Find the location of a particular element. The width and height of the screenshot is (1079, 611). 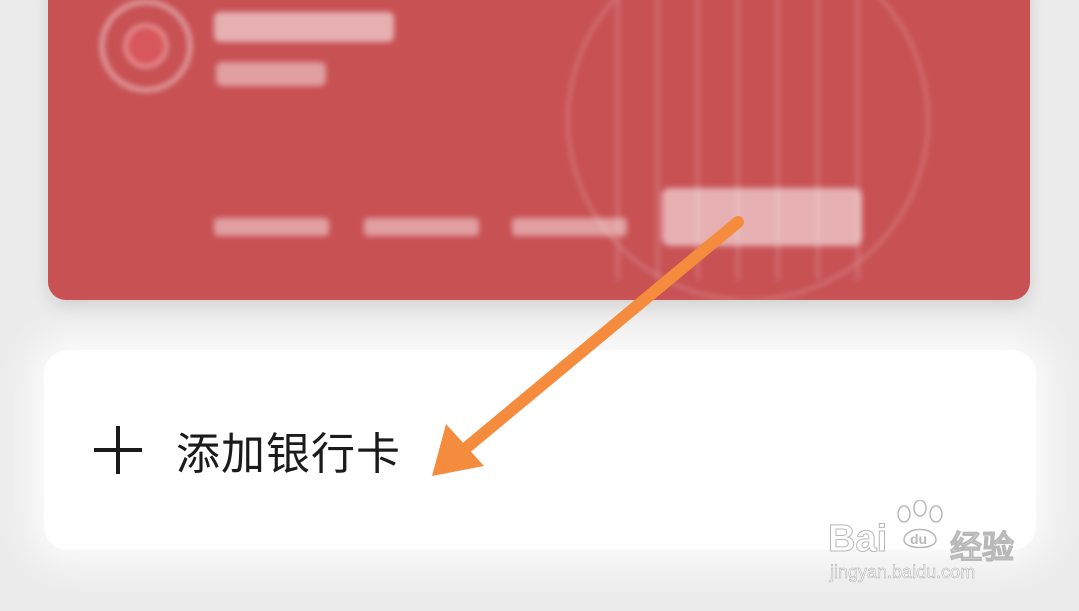

add-card-label: 添加银行卡 is located at coordinates (288, 454).